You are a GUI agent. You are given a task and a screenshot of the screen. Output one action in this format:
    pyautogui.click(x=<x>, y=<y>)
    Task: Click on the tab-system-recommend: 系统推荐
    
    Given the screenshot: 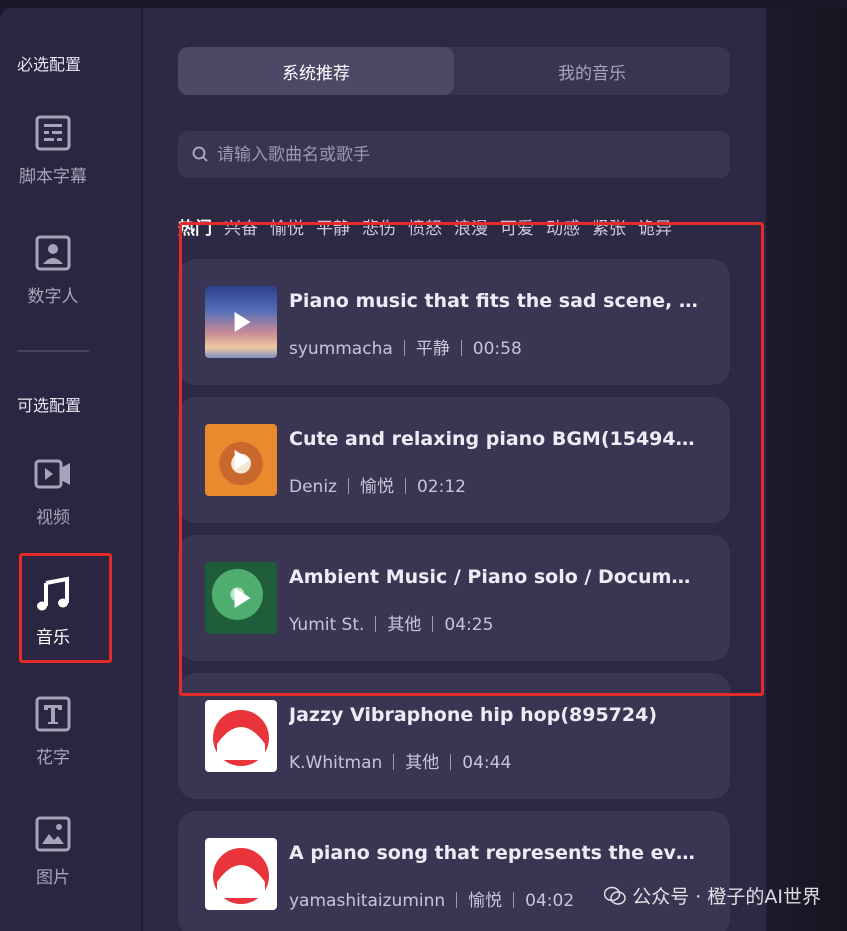 What is the action you would take?
    pyautogui.click(x=316, y=71)
    